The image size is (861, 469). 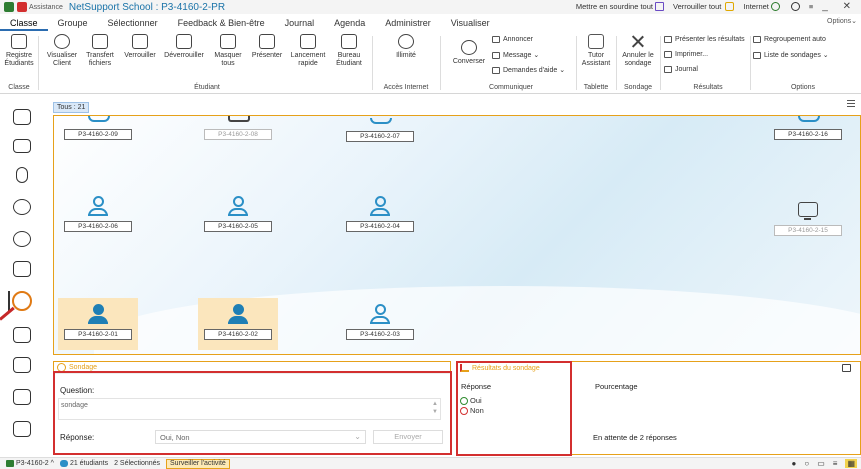 I want to click on annoncer-item: Annoncer, so click(x=512, y=39).